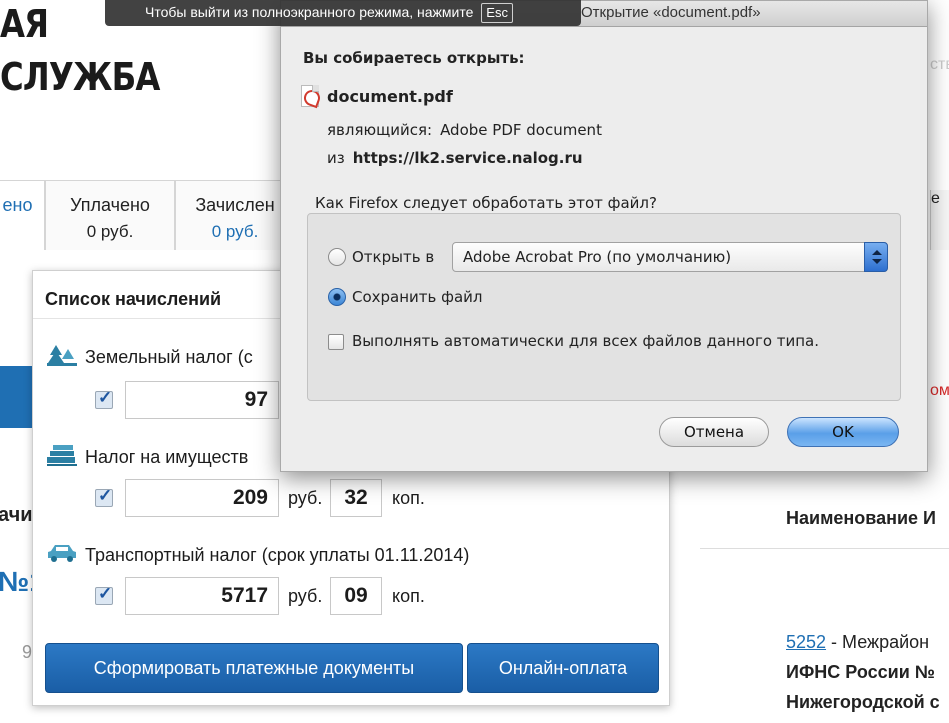  What do you see at coordinates (169, 357) in the screenshot?
I see `land-tax-label: Земельный налог (с` at bounding box center [169, 357].